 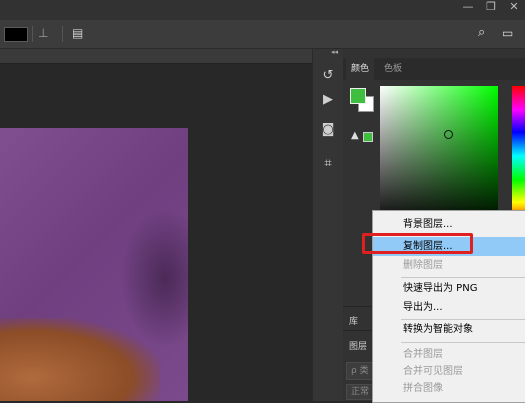 I want to click on minimize-icon: —, so click(x=468, y=7).